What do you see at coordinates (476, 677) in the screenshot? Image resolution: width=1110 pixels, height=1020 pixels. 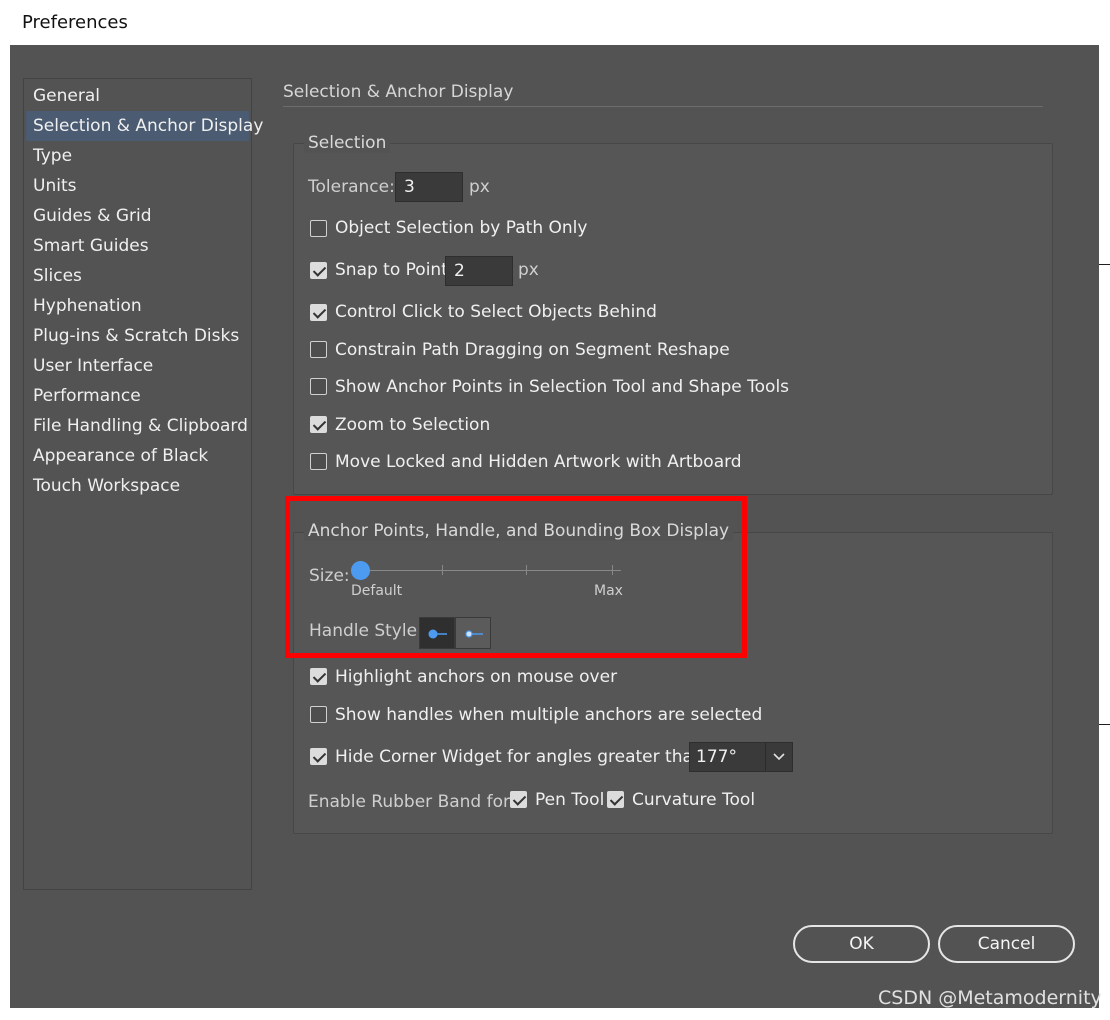 I see `highlight-anchors-label: Highlight anchors on mouse over` at bounding box center [476, 677].